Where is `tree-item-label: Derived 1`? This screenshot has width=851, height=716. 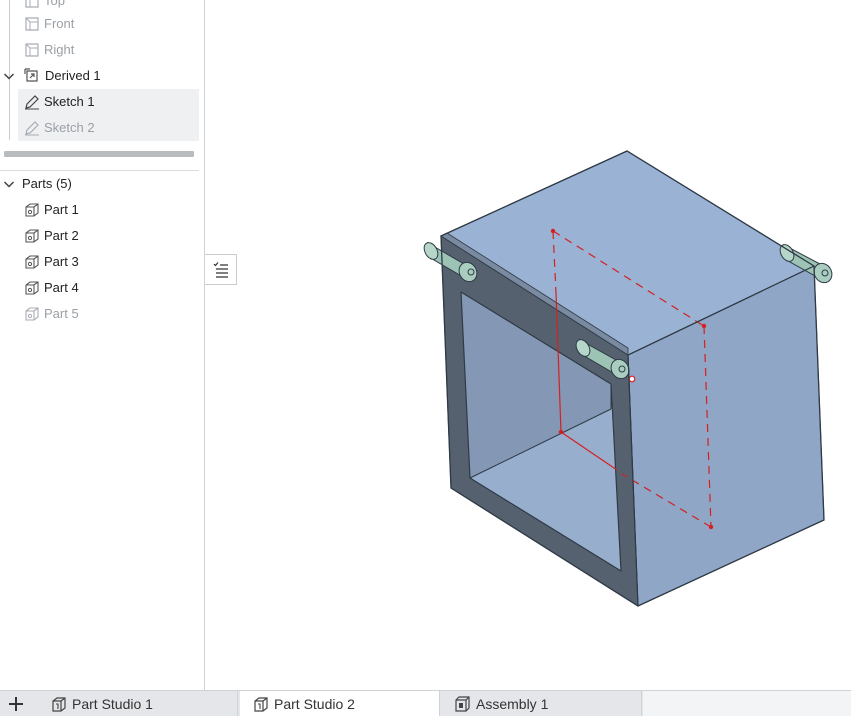
tree-item-label: Derived 1 is located at coordinates (73, 75).